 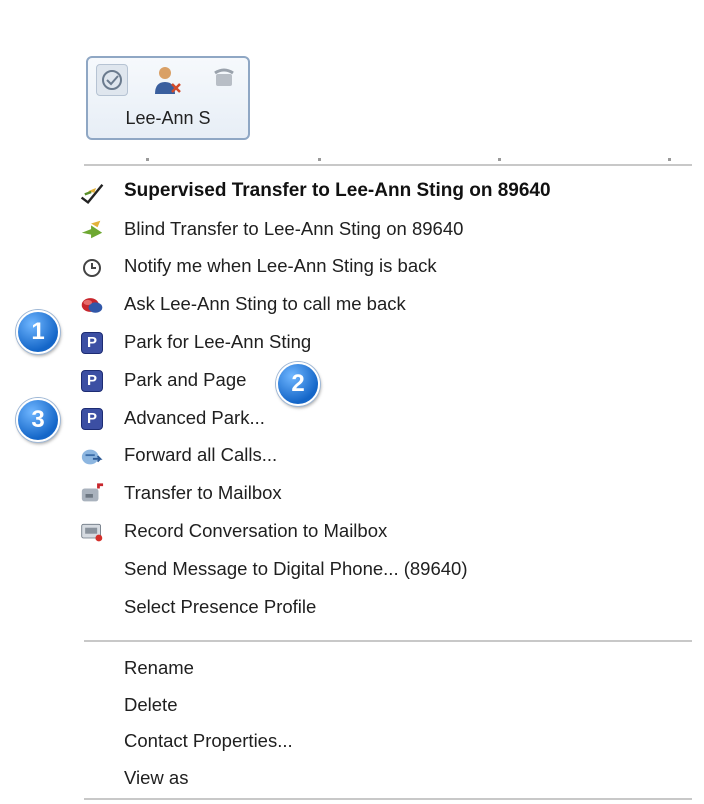 What do you see at coordinates (92, 305) in the screenshot?
I see `callback-icon` at bounding box center [92, 305].